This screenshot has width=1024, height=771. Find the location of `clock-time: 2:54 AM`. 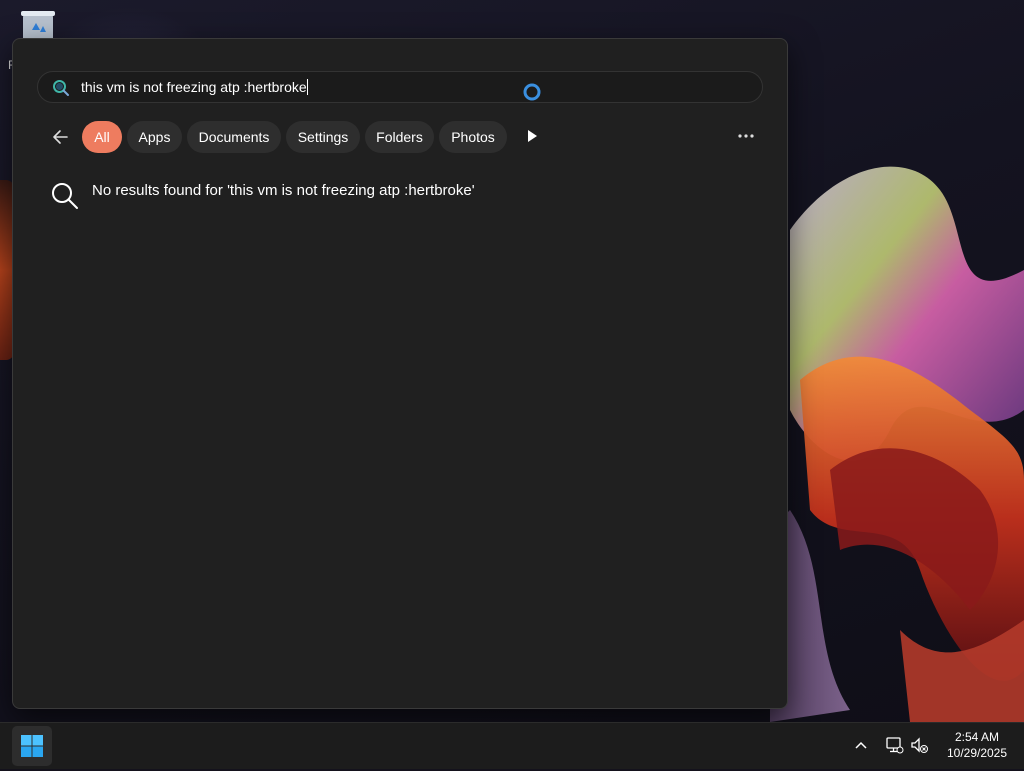

clock-time: 2:54 AM is located at coordinates (977, 737).